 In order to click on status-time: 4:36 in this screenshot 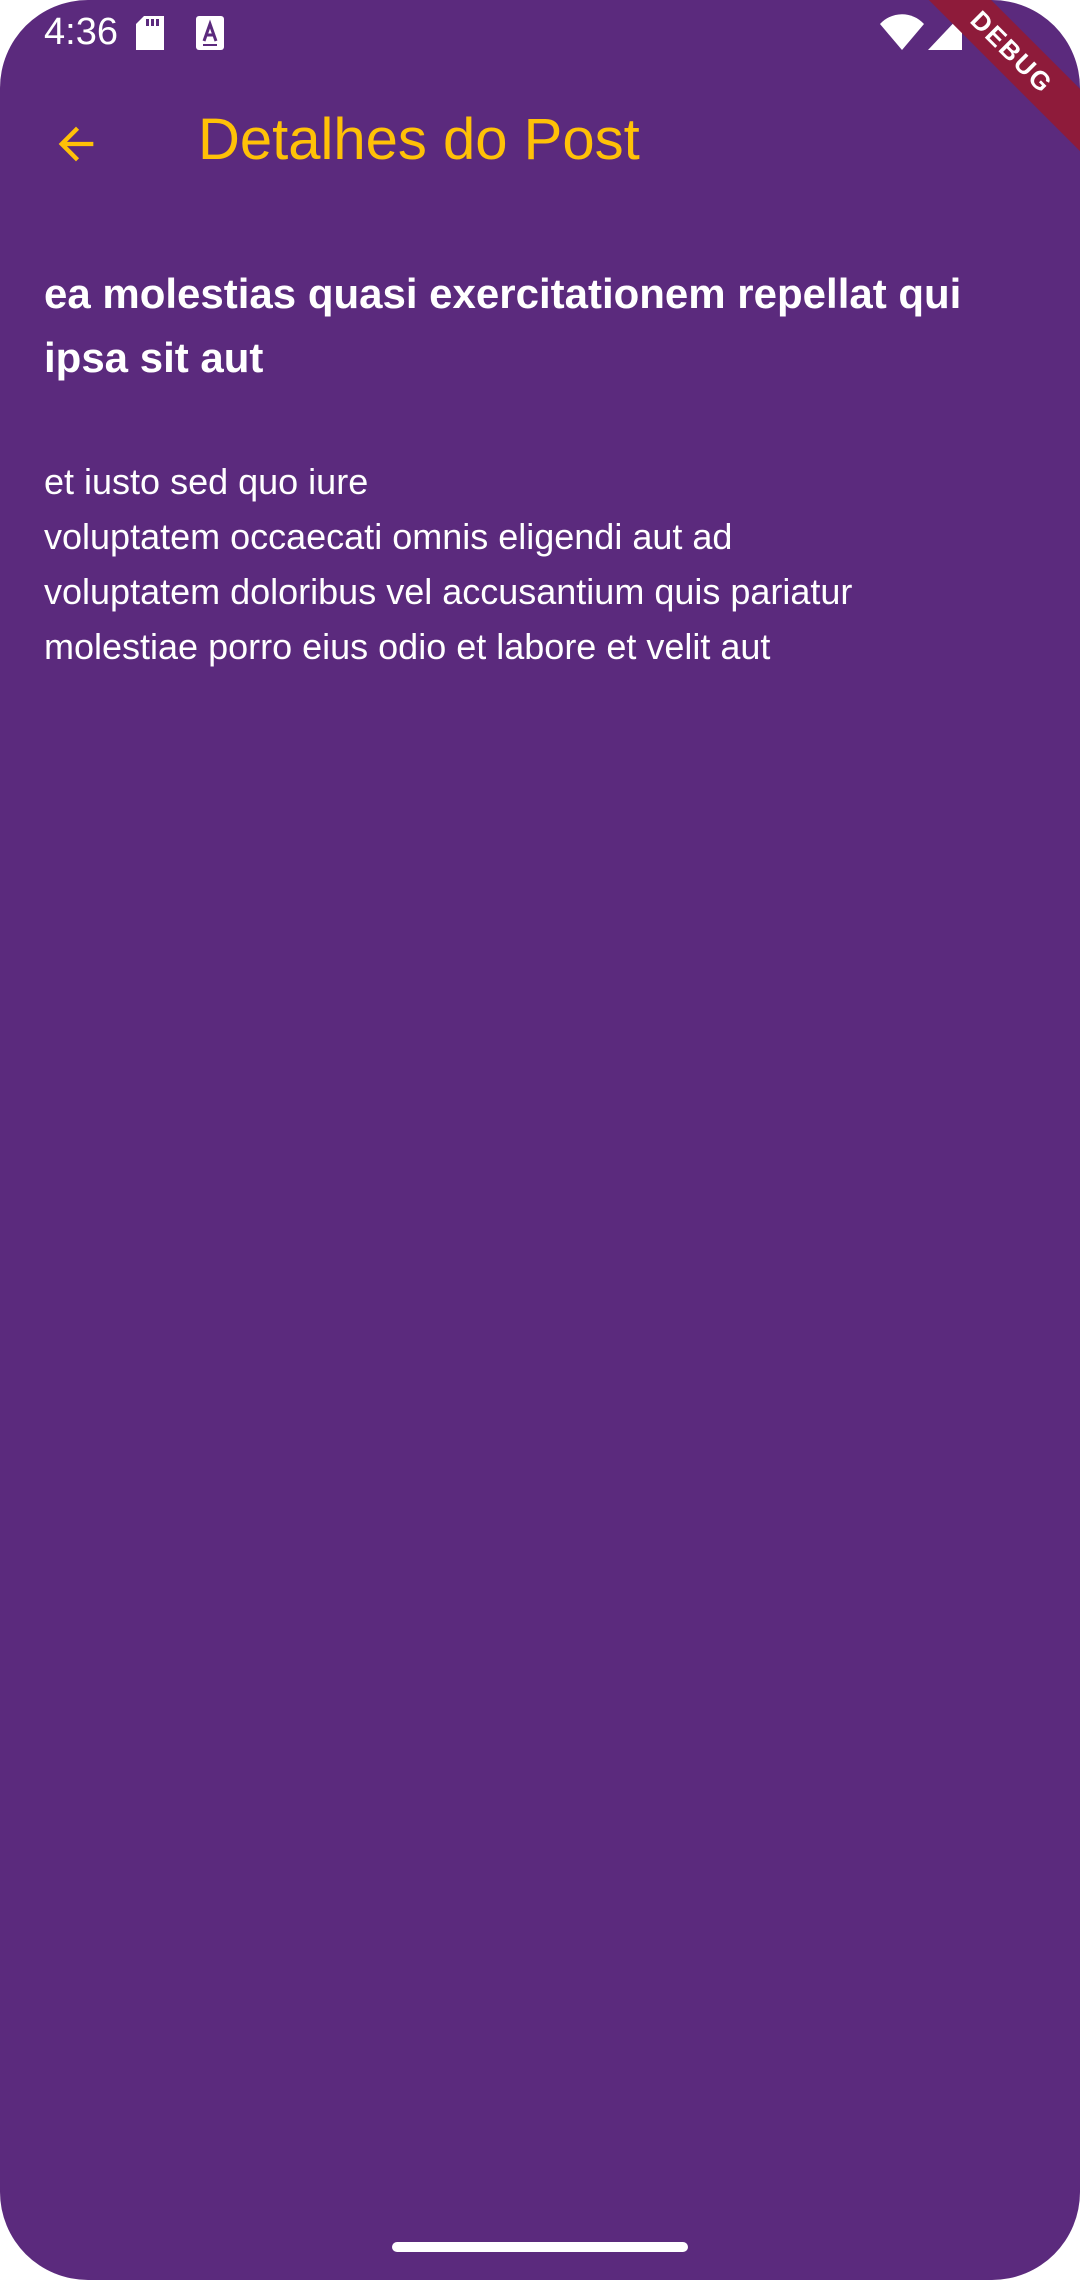, I will do `click(81, 32)`.